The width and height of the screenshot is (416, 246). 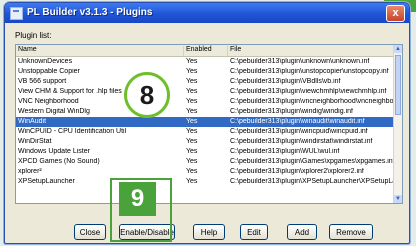 What do you see at coordinates (45, 61) in the screenshot?
I see `row-name: UnknownDevices` at bounding box center [45, 61].